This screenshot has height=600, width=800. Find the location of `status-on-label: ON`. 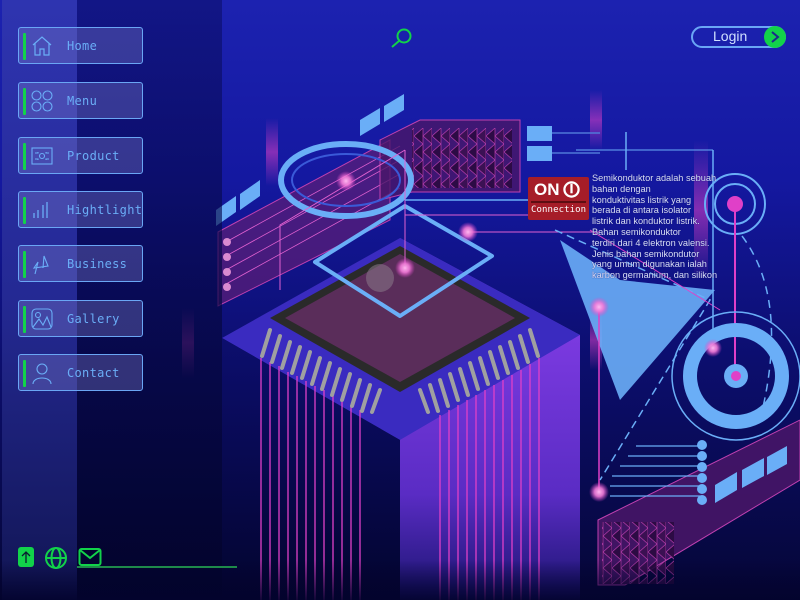

status-on-label: ON is located at coordinates (547, 189).